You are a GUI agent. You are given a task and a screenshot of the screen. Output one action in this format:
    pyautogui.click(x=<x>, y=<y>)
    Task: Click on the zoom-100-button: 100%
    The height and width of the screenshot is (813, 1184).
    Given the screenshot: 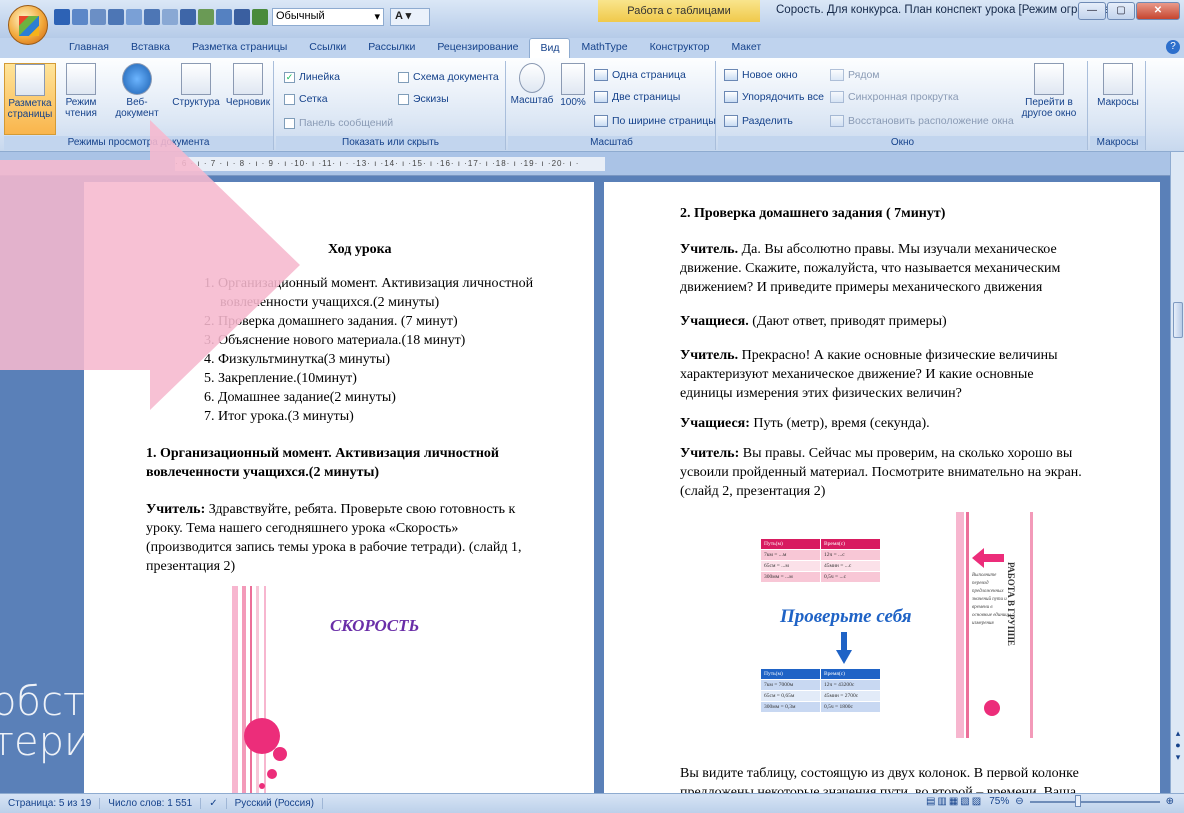 What is the action you would take?
    pyautogui.click(x=573, y=99)
    